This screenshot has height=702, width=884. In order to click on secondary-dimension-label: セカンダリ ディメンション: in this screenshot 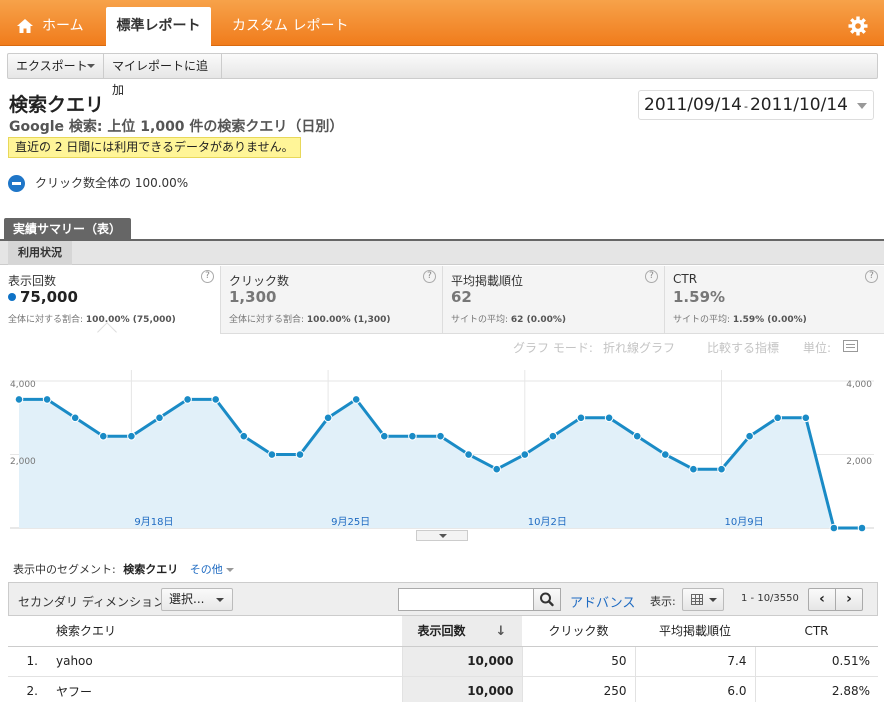, I will do `click(94, 602)`.